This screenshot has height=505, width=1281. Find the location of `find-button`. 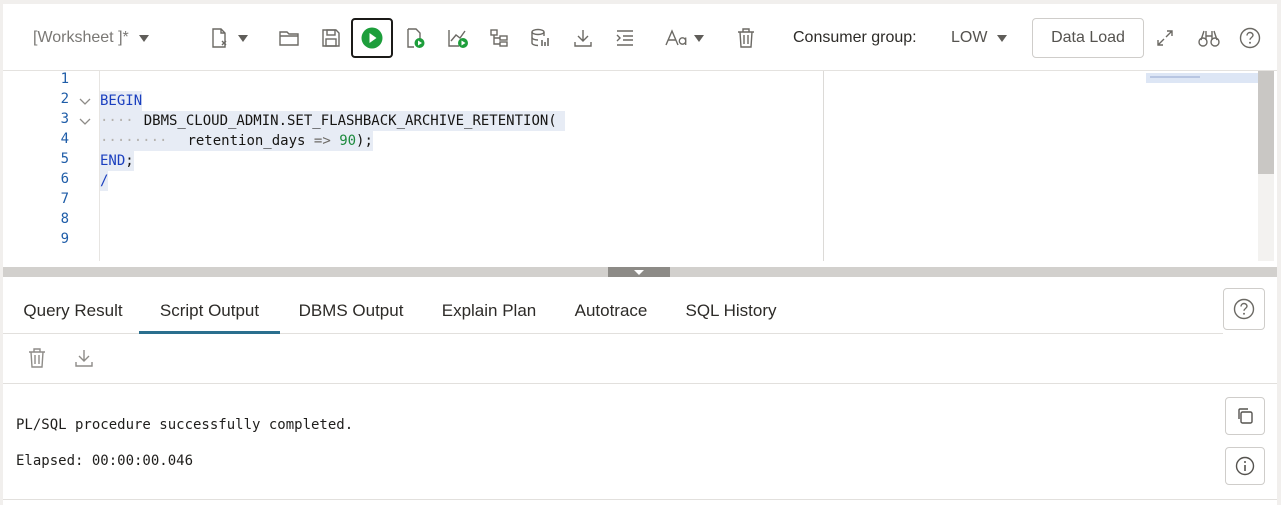

find-button is located at coordinates (1209, 38).